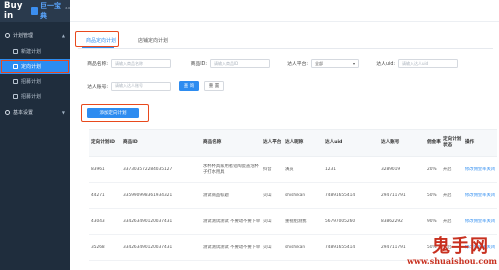 This screenshot has height=270, width=499. What do you see at coordinates (434, 142) in the screenshot?
I see `th-commission: 佣金率` at bounding box center [434, 142].